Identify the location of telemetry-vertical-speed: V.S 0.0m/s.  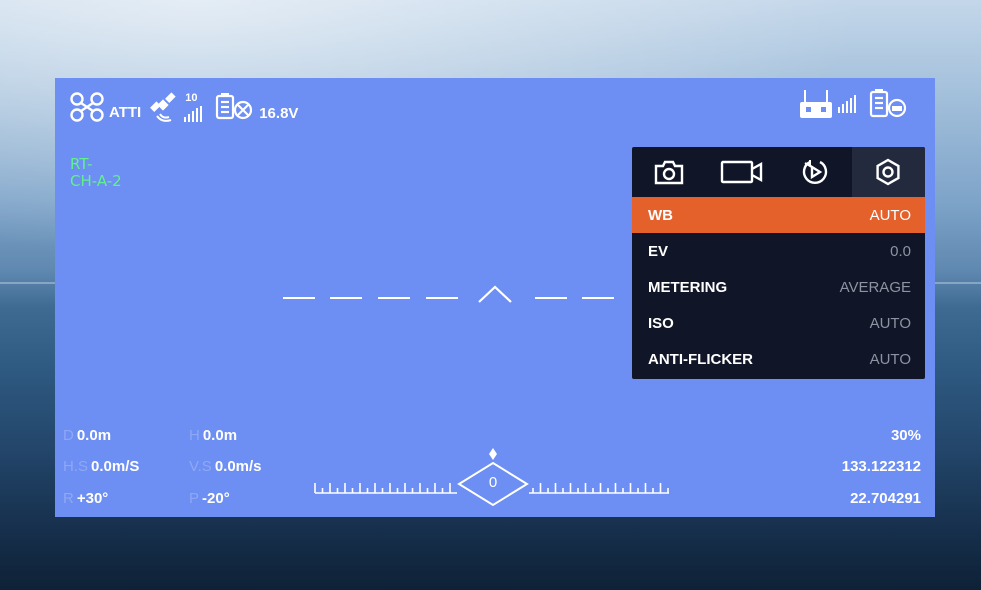
(225, 466).